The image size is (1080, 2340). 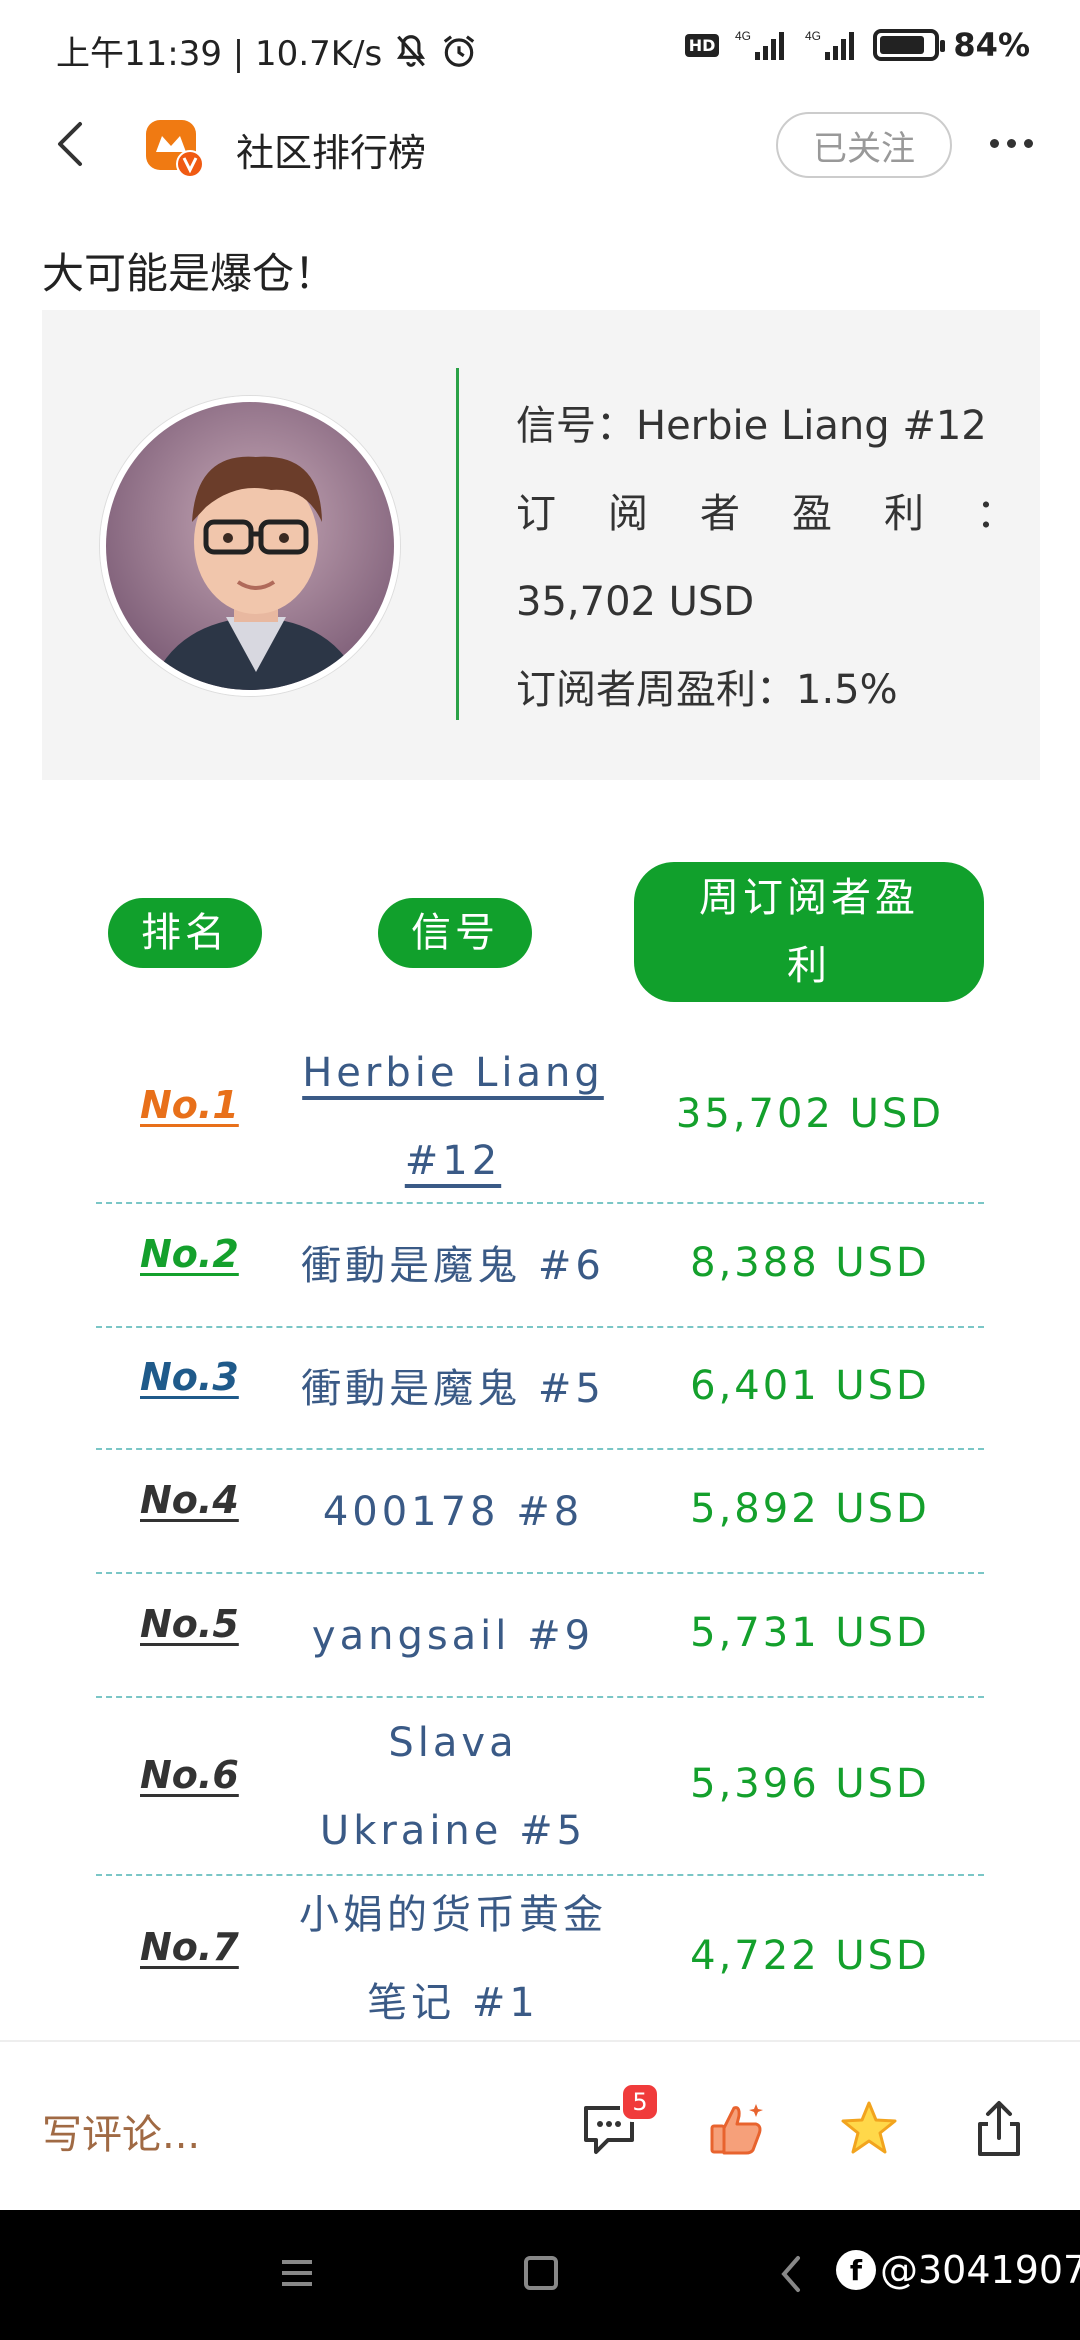 What do you see at coordinates (809, 966) in the screenshot?
I see `header-weekly-profit-line2: 利` at bounding box center [809, 966].